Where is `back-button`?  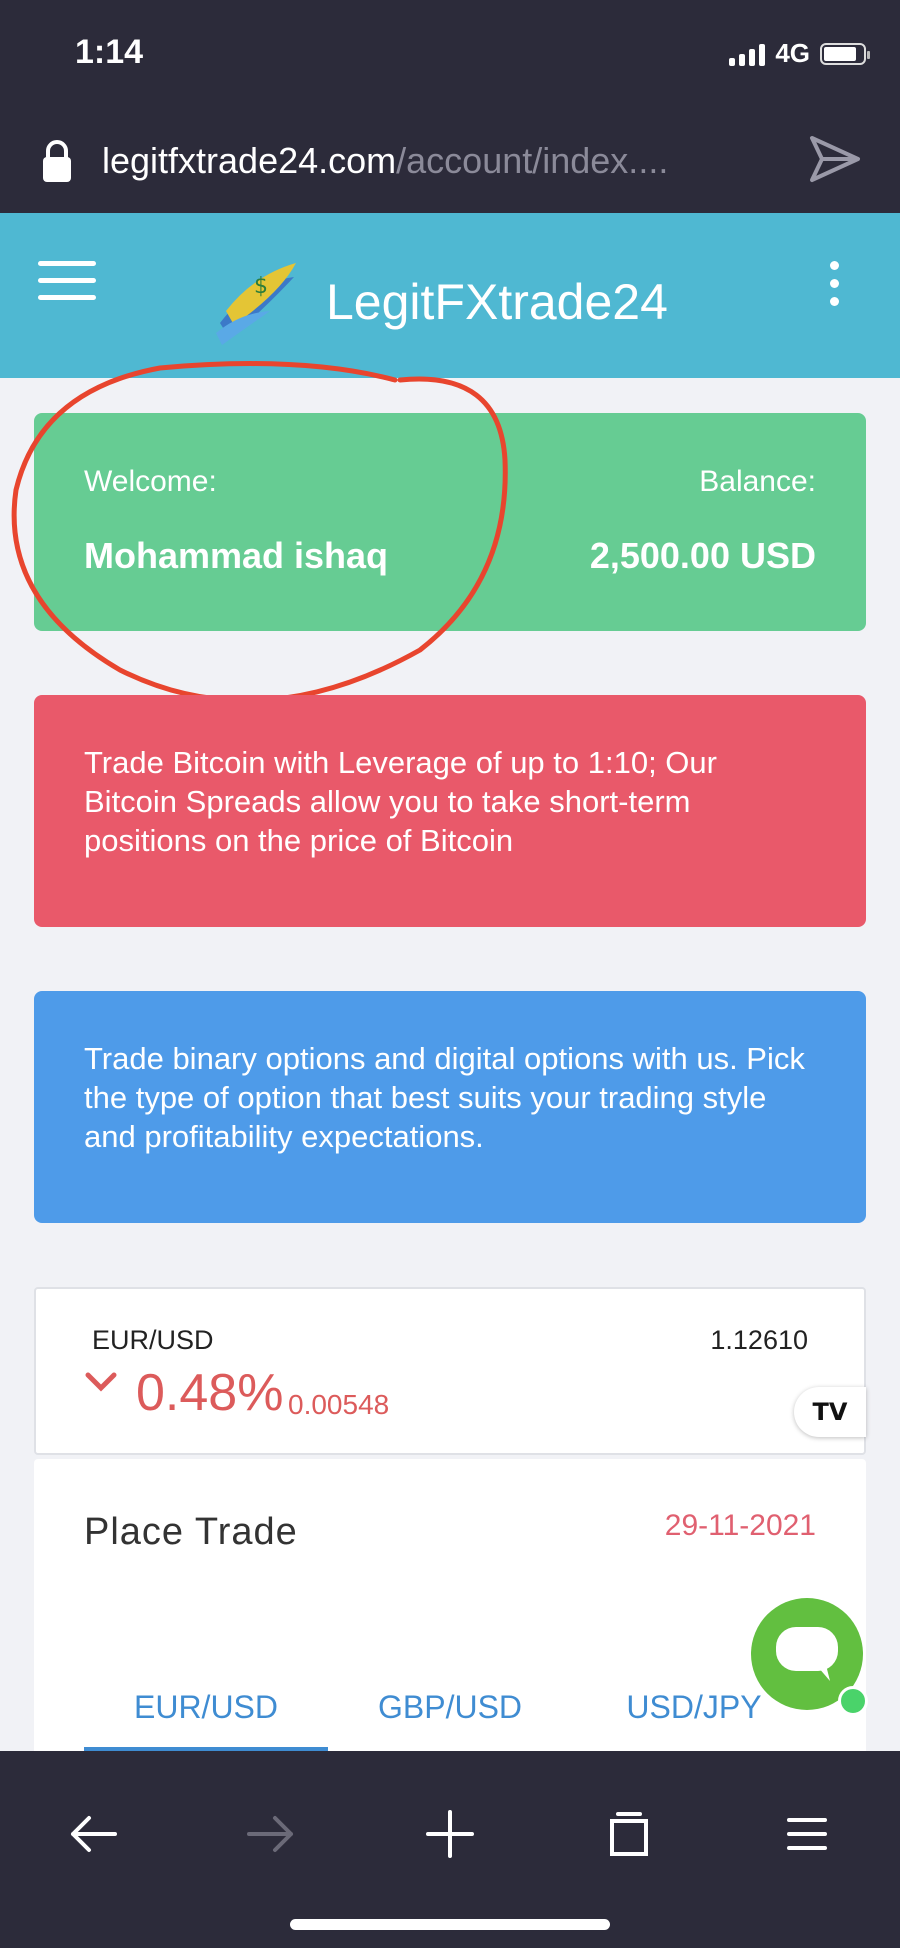 back-button is located at coordinates (93, 1834).